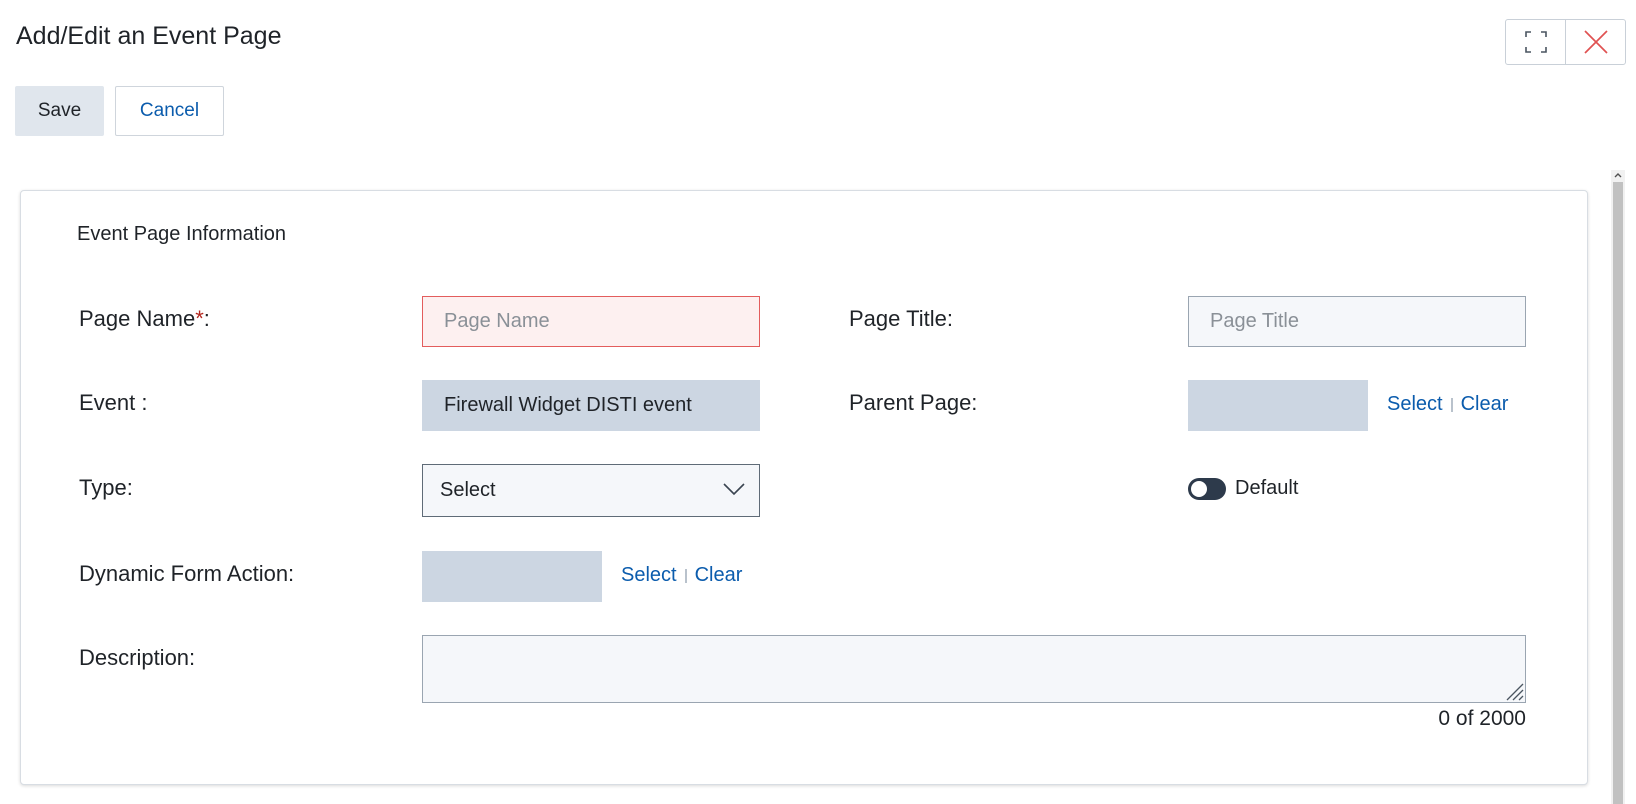 The image size is (1636, 804). I want to click on window-controls, so click(1565, 42).